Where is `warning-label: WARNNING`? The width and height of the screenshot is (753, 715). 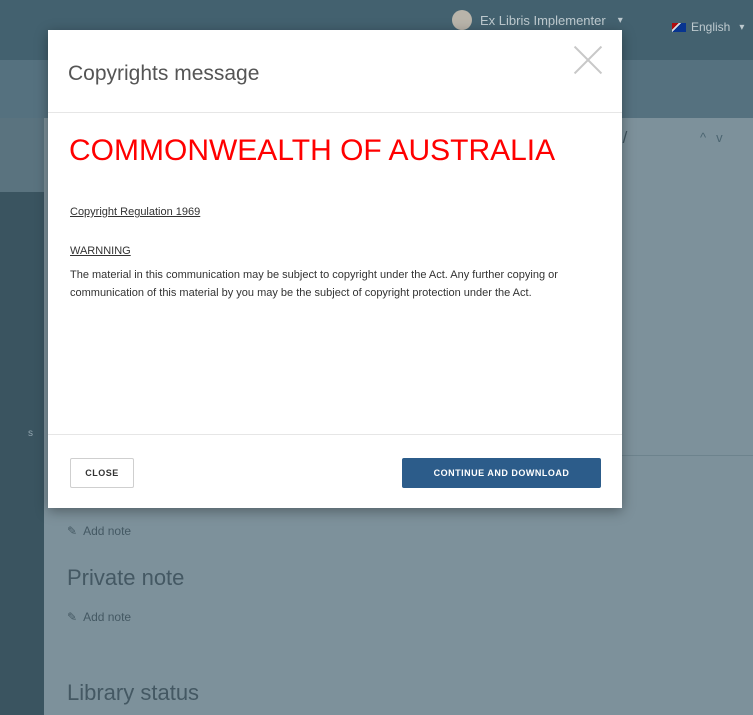
warning-label: WARNNING is located at coordinates (100, 251).